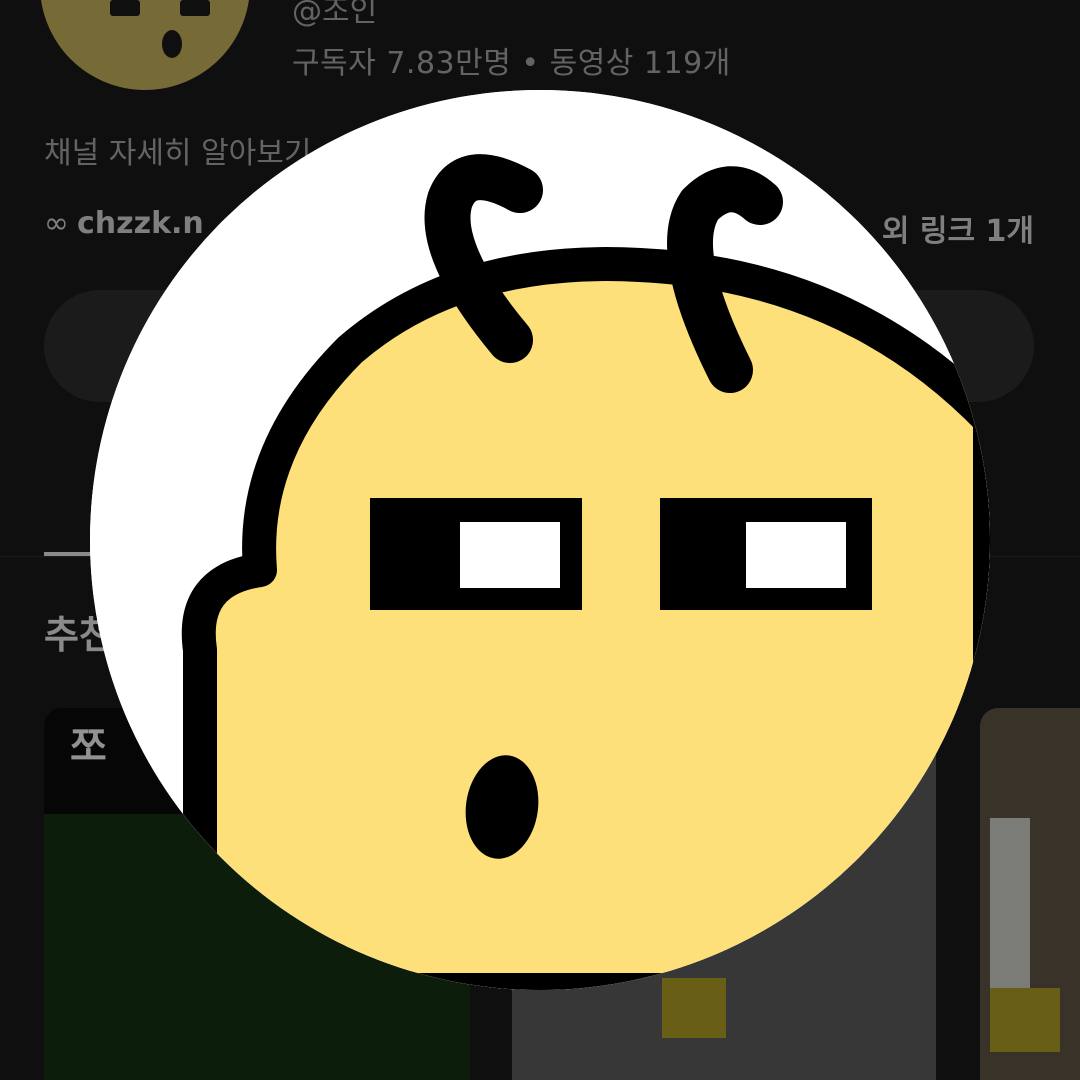 The image size is (1080, 1080). Describe the element at coordinates (88, 747) in the screenshot. I see `thumbnail-text: 쪼` at that location.